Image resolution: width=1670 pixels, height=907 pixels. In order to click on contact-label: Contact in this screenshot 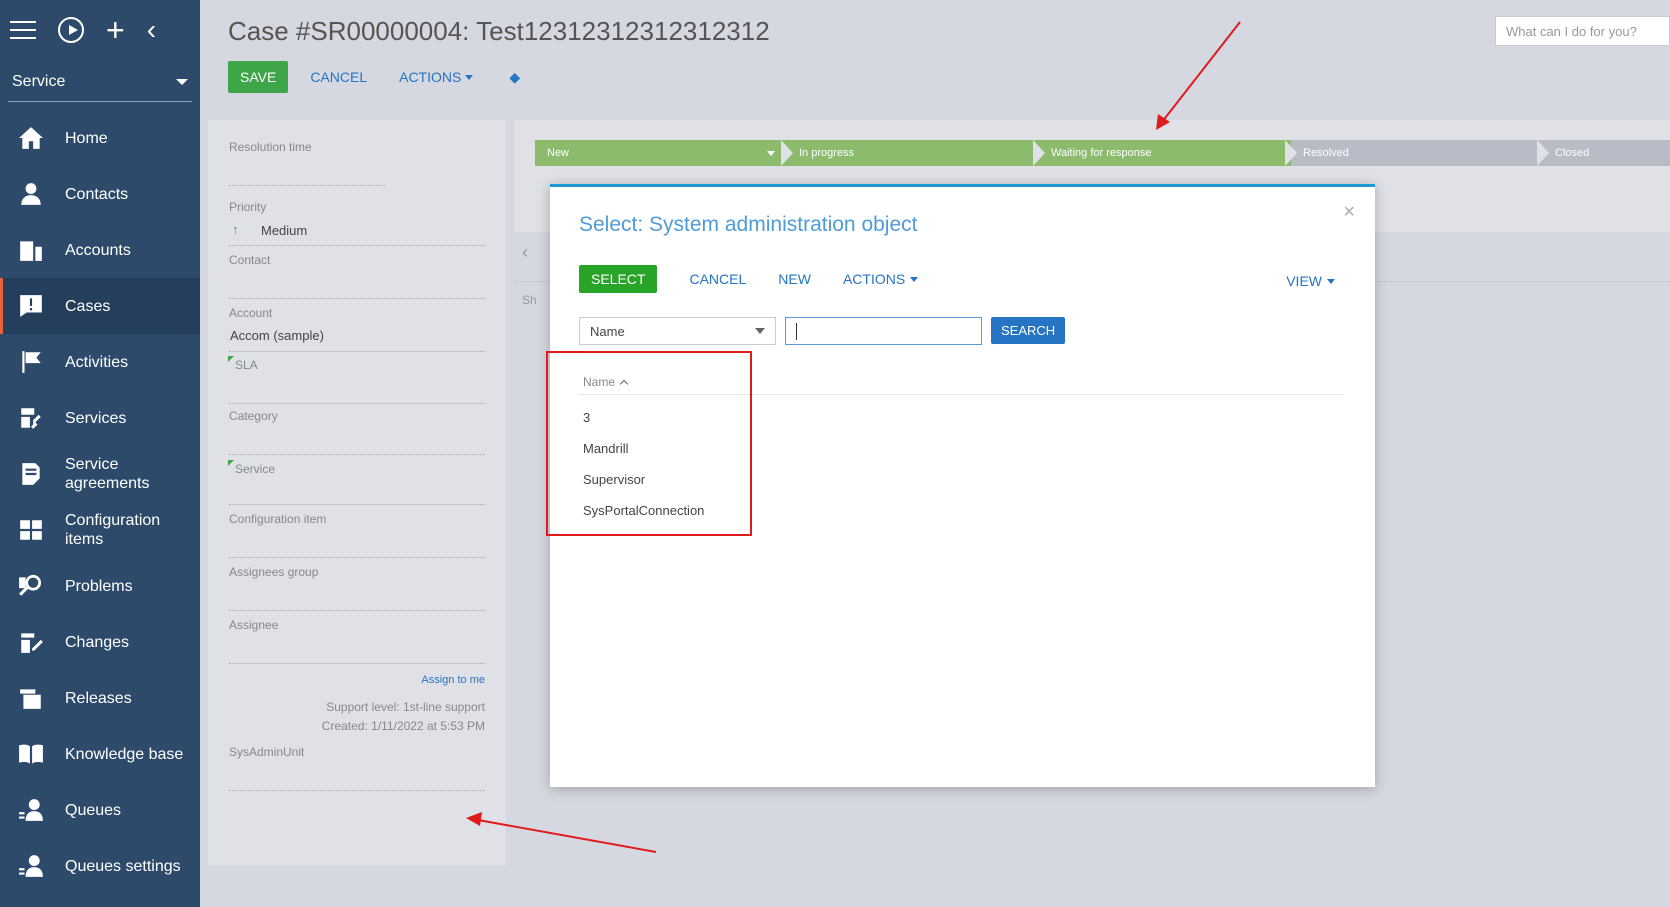, I will do `click(250, 260)`.